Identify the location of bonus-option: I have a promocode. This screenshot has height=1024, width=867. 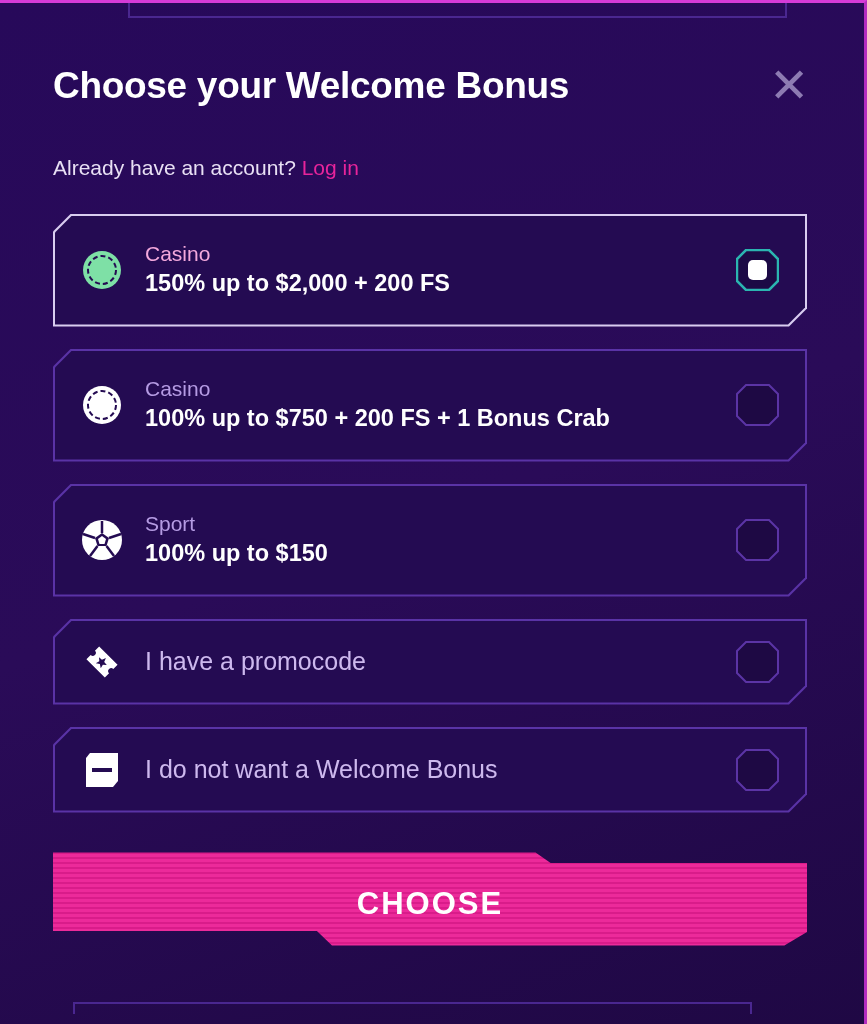
(430, 661).